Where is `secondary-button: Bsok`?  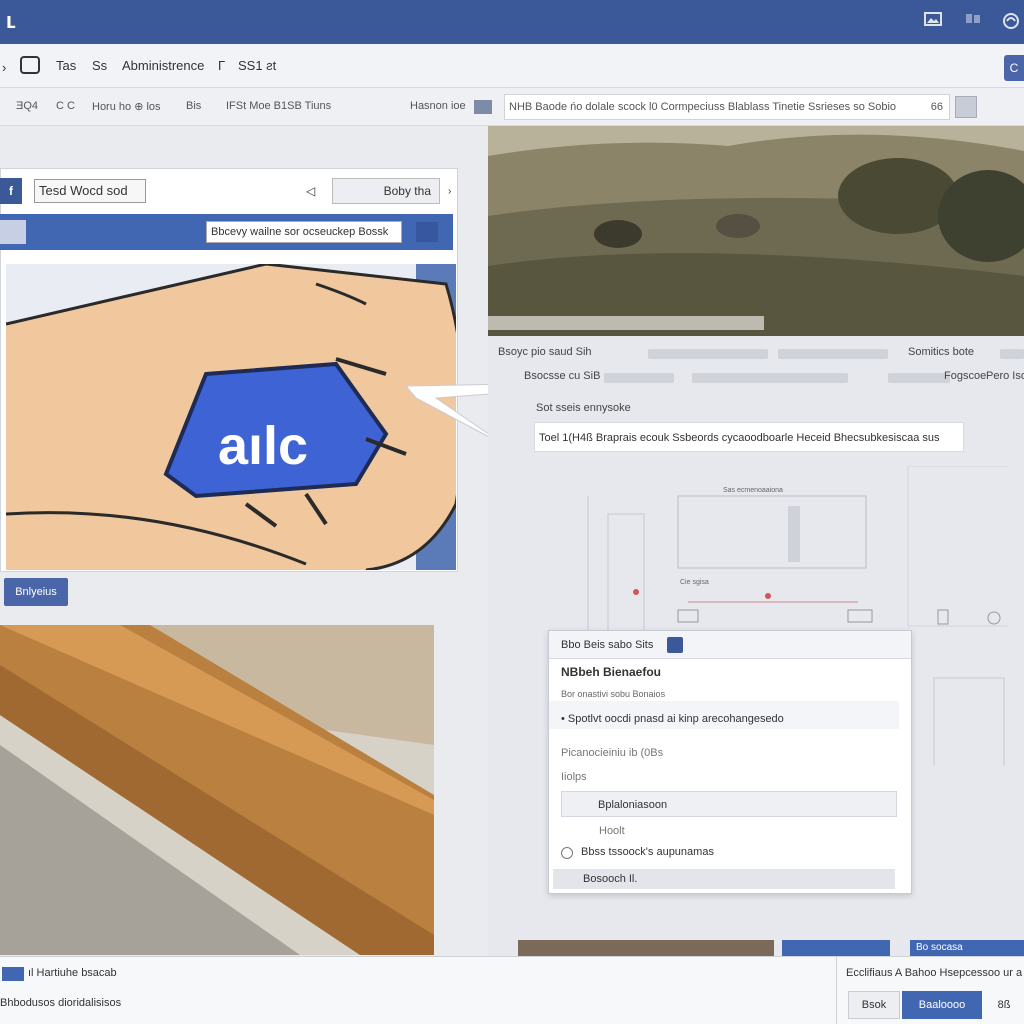
secondary-button: Bsok is located at coordinates (874, 1005).